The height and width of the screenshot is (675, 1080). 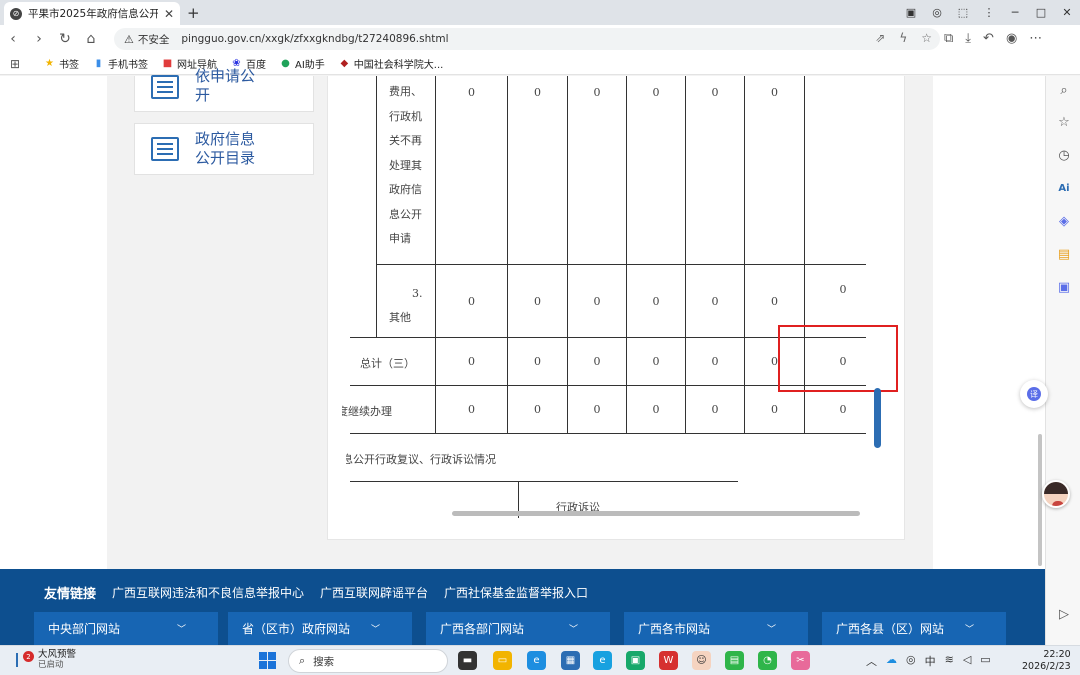 What do you see at coordinates (368, 661) in the screenshot?
I see `taskbar-search: ⌕ 搜索` at bounding box center [368, 661].